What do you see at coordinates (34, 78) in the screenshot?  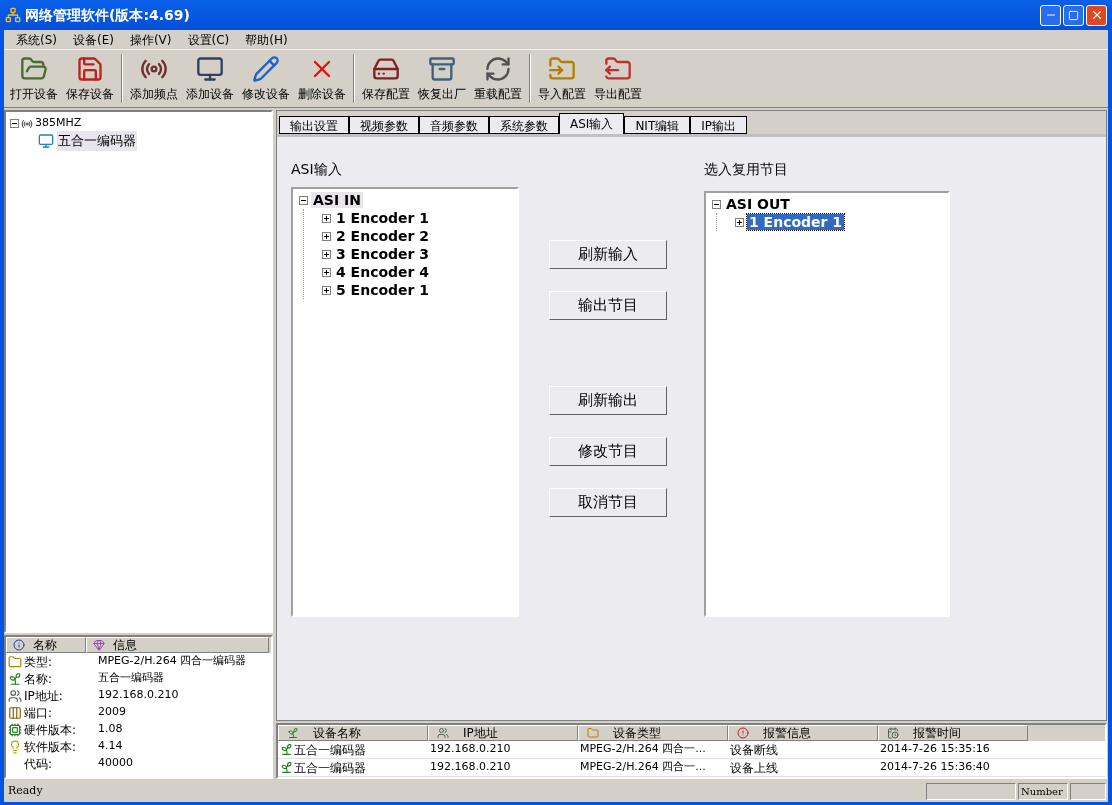 I see `toolbar-button: 打开设备` at bounding box center [34, 78].